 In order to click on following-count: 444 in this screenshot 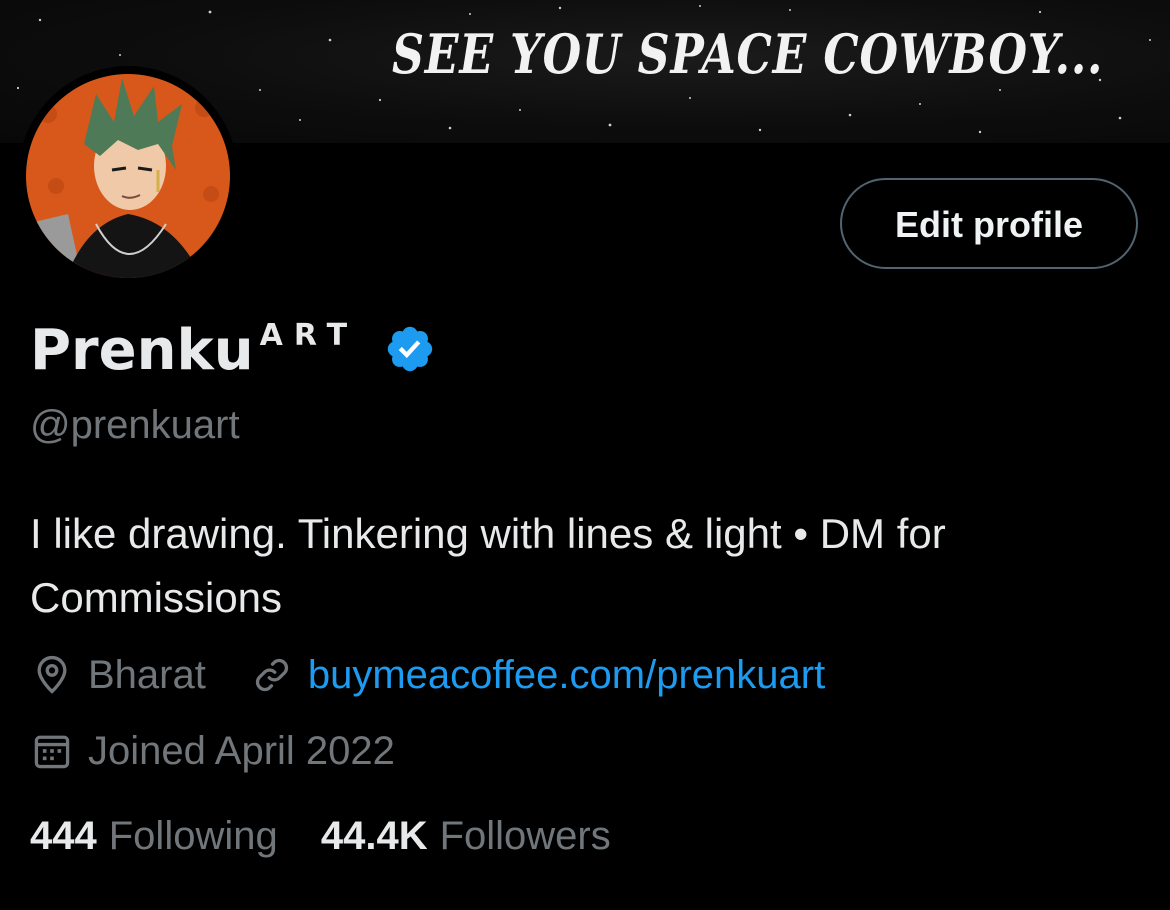, I will do `click(63, 836)`.